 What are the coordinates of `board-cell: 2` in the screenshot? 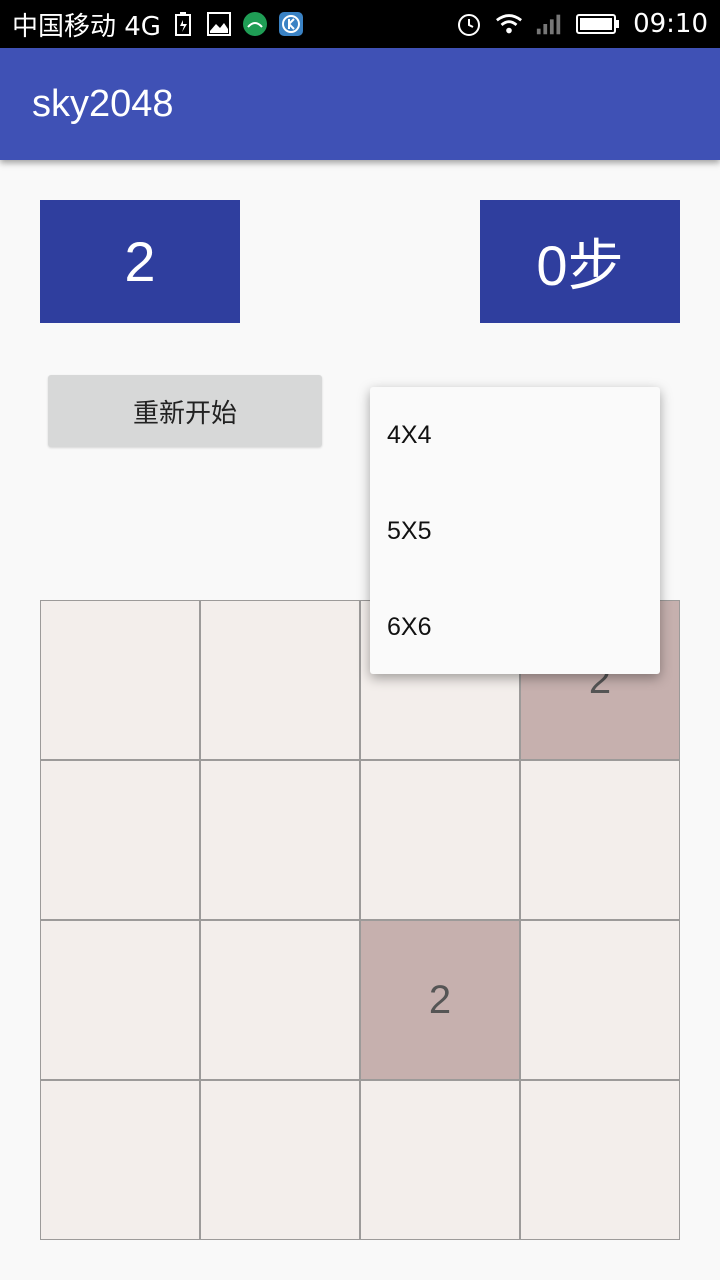 It's located at (440, 1000).